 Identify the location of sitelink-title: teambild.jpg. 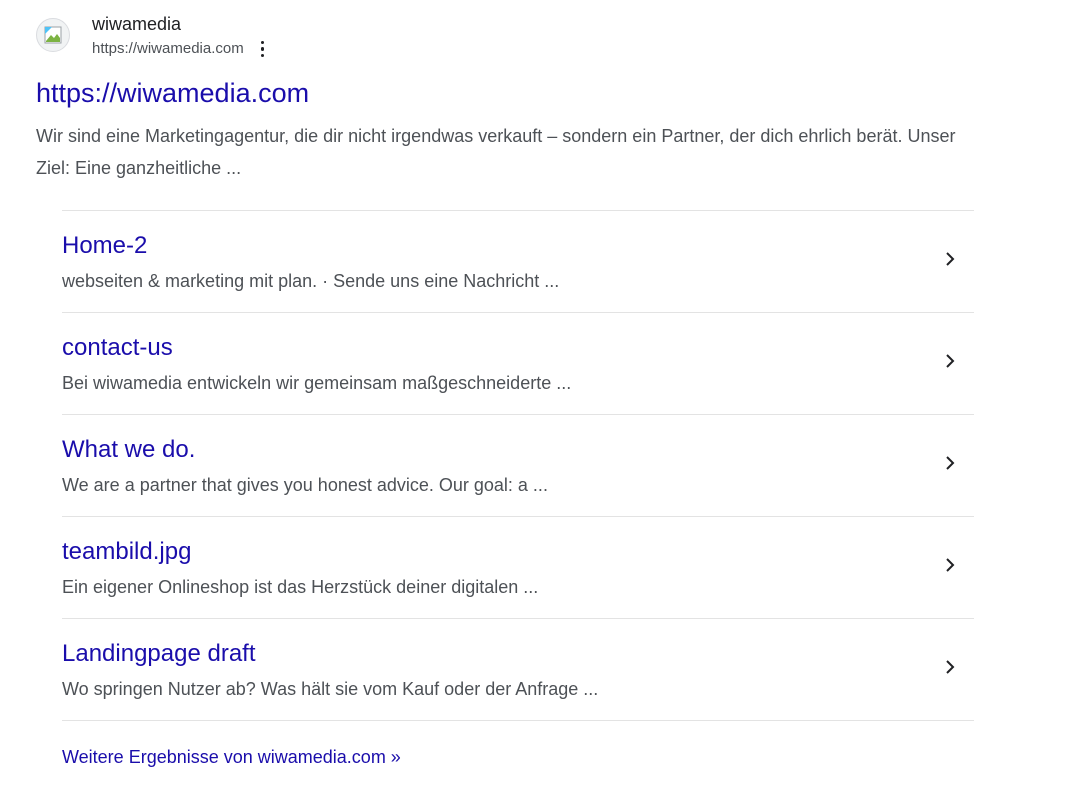
(126, 552).